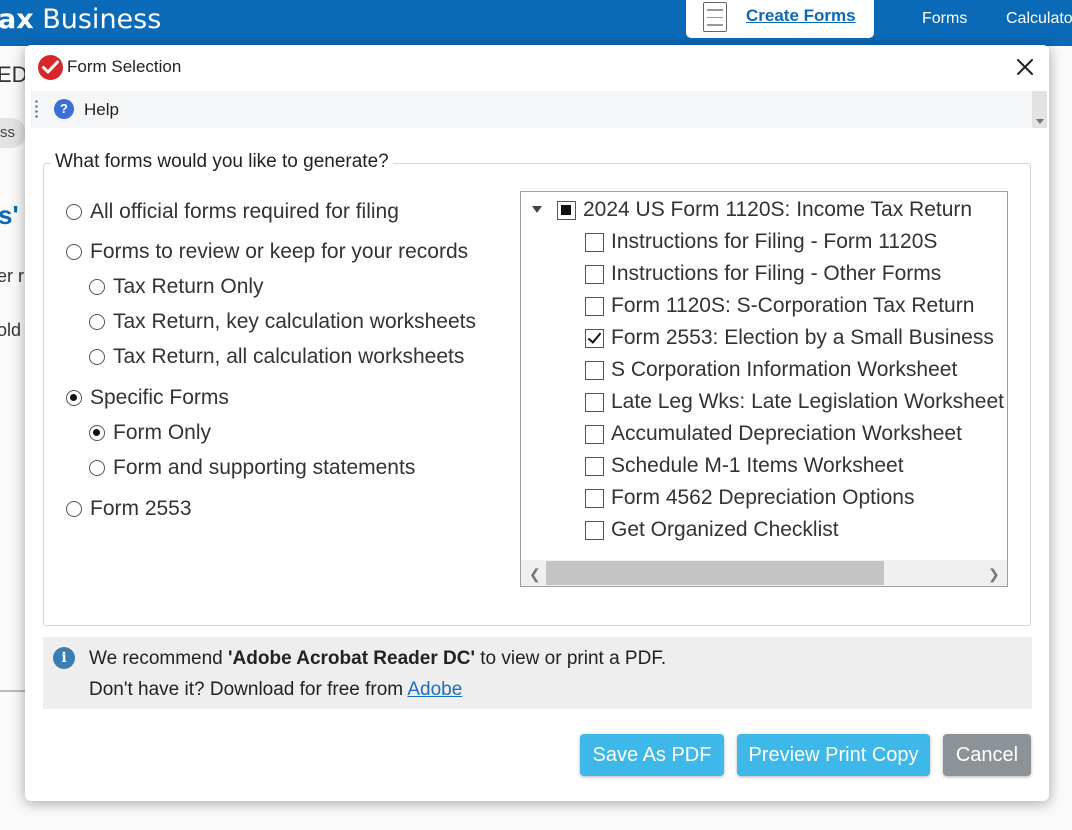  Describe the element at coordinates (944, 19) in the screenshot. I see `nav-forms: Forms` at that location.